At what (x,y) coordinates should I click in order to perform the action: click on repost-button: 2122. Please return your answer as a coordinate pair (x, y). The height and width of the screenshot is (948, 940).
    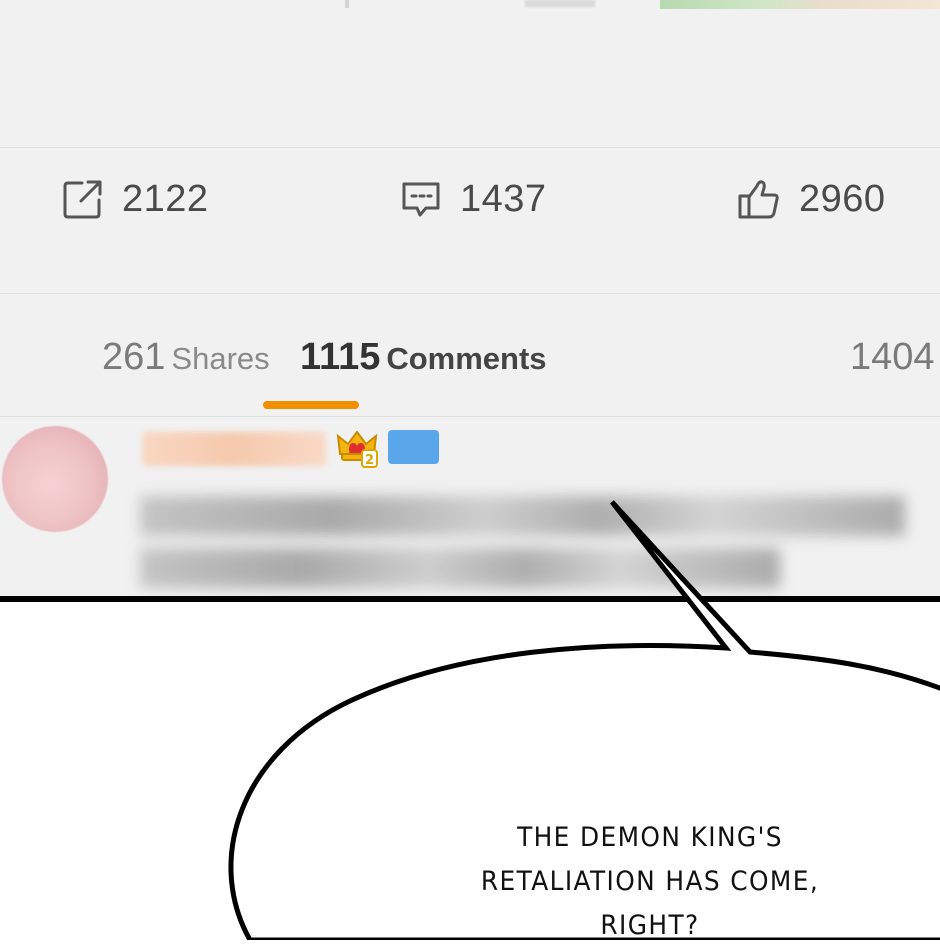
    Looking at the image, I should click on (135, 199).